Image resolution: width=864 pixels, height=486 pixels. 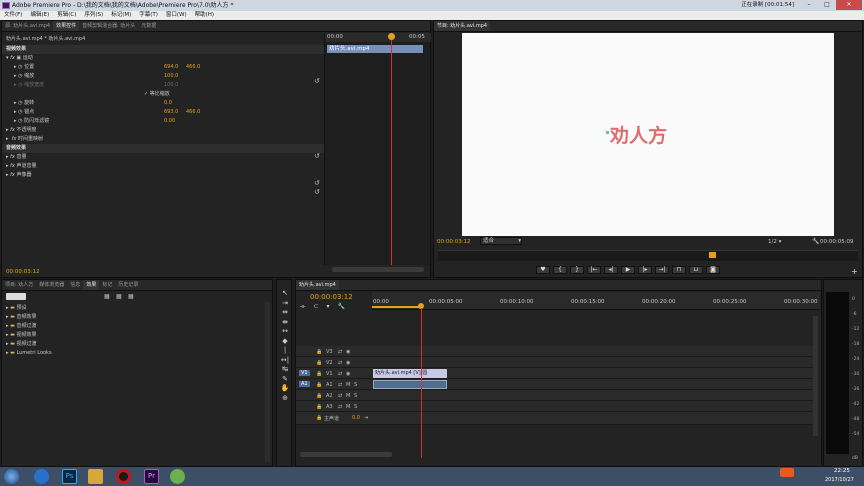 What do you see at coordinates (501, 241) in the screenshot?
I see `zoom-dropdown: 适合 ▾` at bounding box center [501, 241].